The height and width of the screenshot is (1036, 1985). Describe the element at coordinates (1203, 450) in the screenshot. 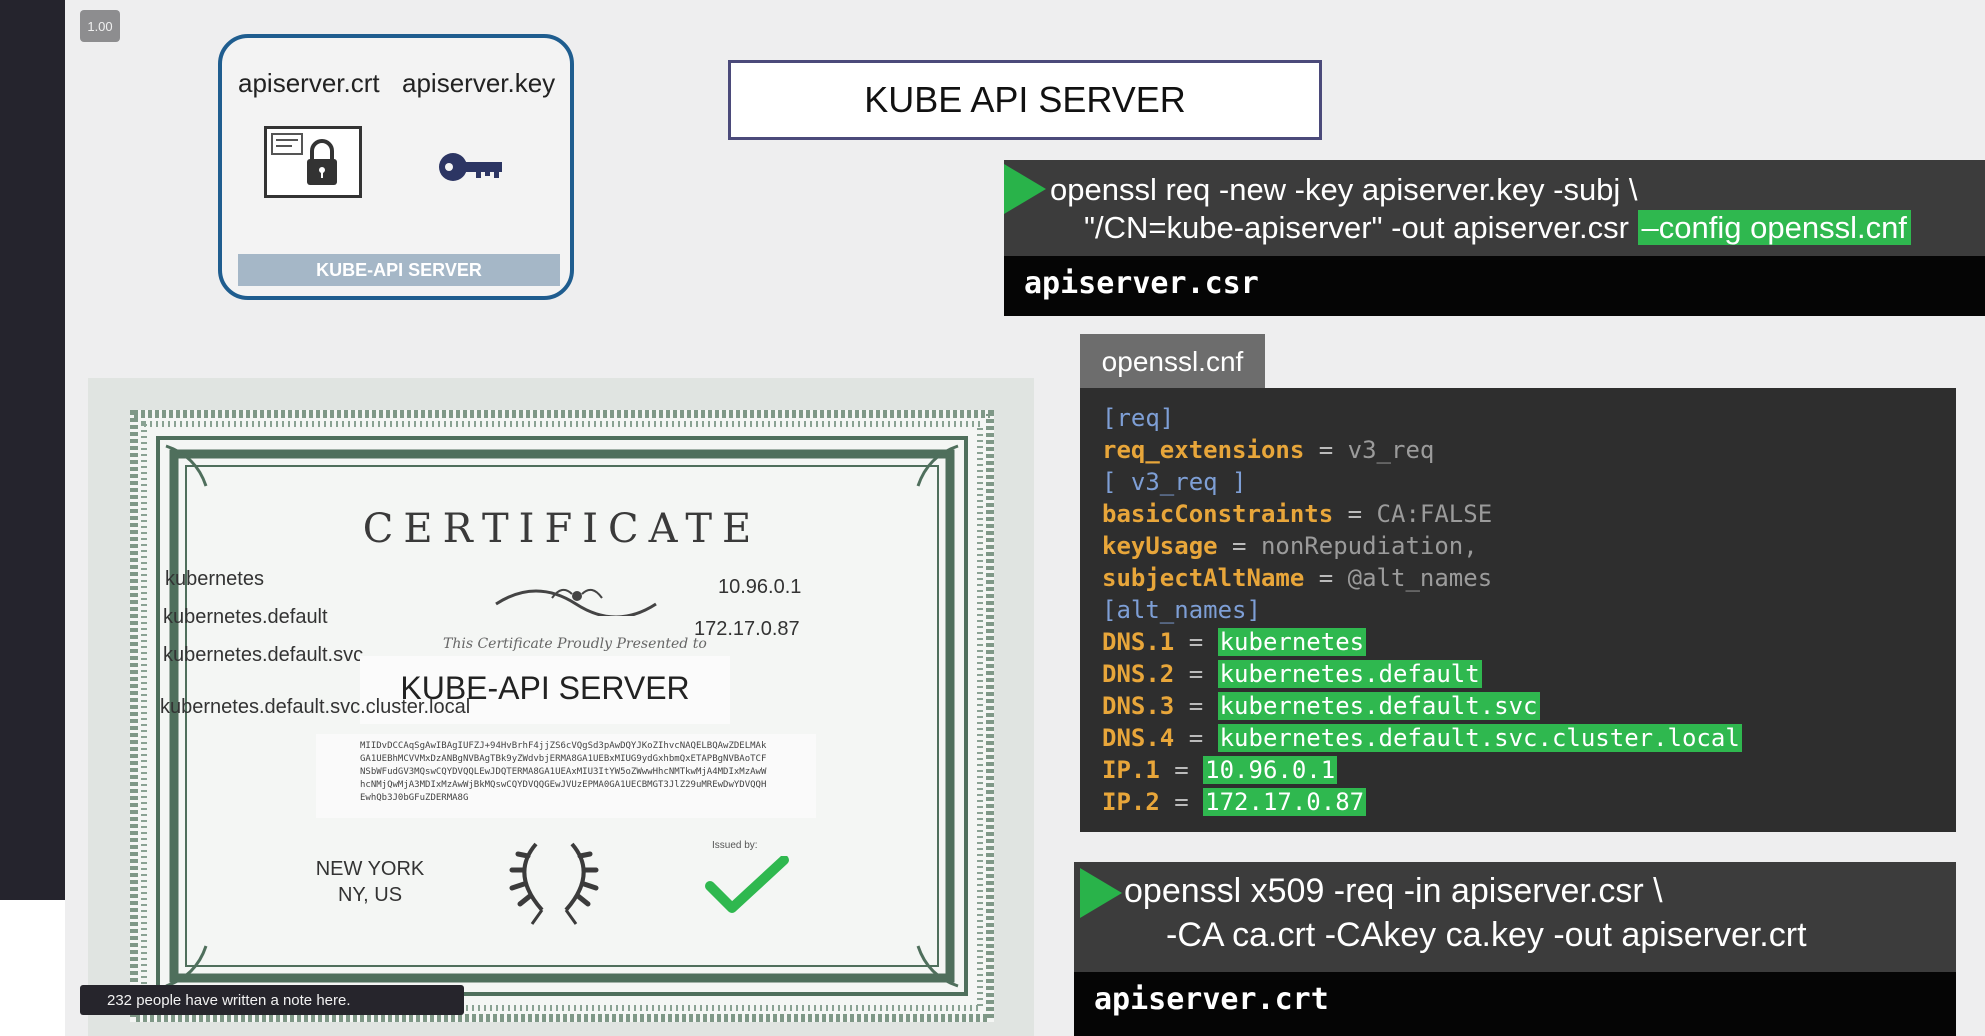

I see `req-extensions-key: req_extensions` at that location.